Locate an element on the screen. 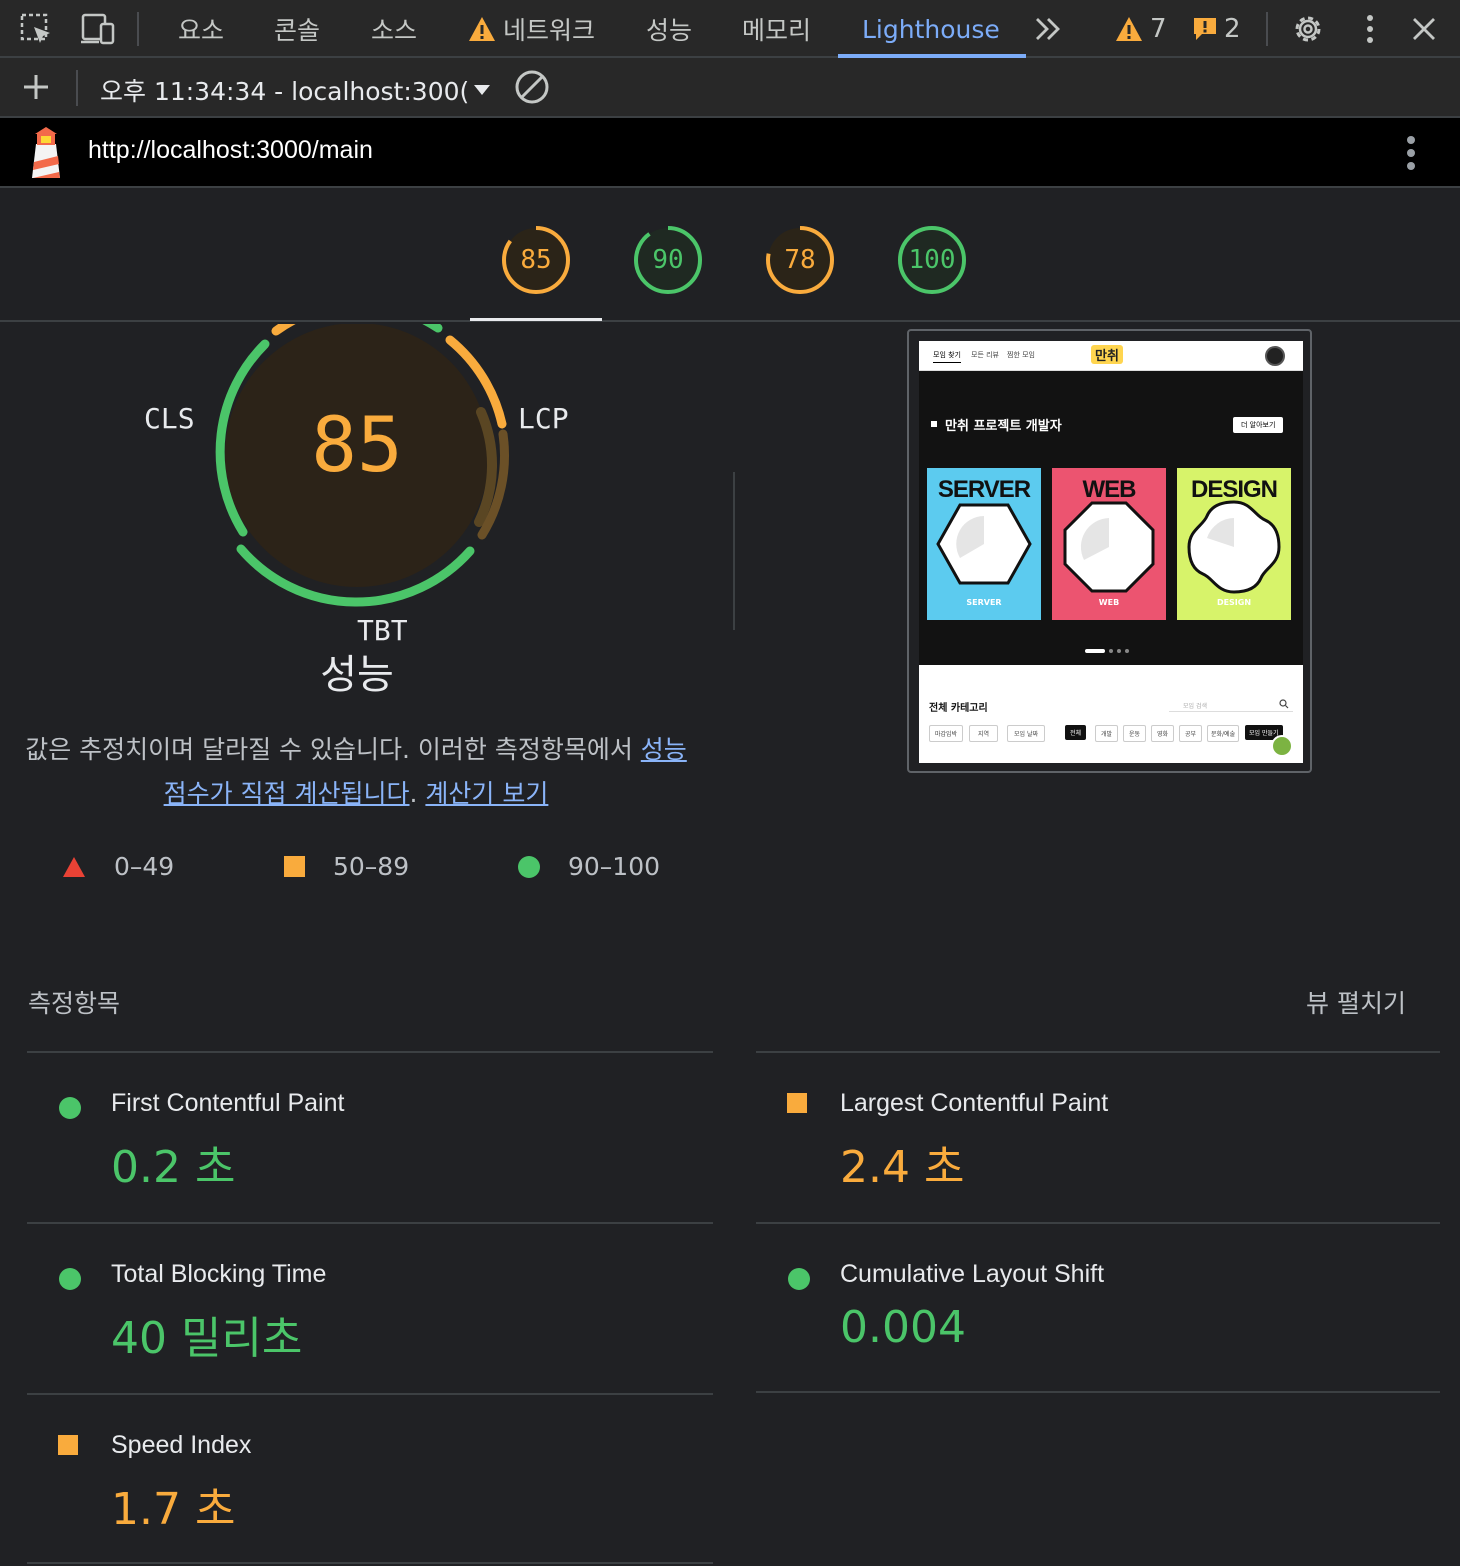  report-url: http://localhost:3000/main is located at coordinates (230, 150).